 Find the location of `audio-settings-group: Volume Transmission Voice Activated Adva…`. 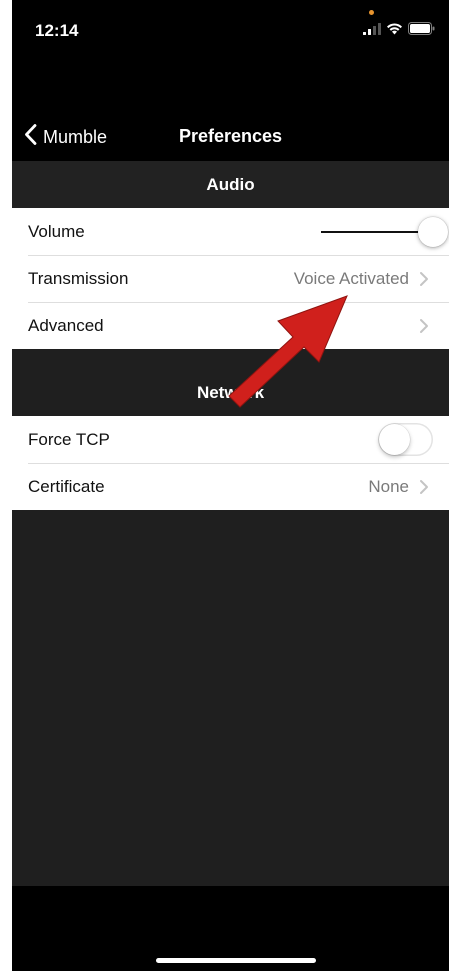

audio-settings-group: Volume Transmission Voice Activated Adva… is located at coordinates (230, 278).